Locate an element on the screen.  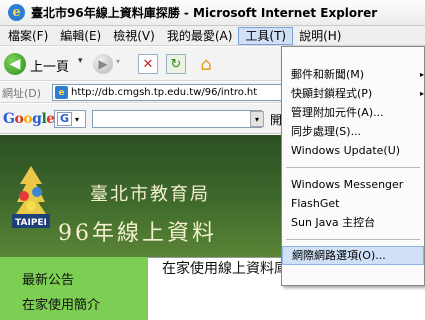
menu-bar: 檔案(F) 編輯(E) 檢視(V) 我的最愛(A) 工具(T) 說明(H) is located at coordinates (212, 36).